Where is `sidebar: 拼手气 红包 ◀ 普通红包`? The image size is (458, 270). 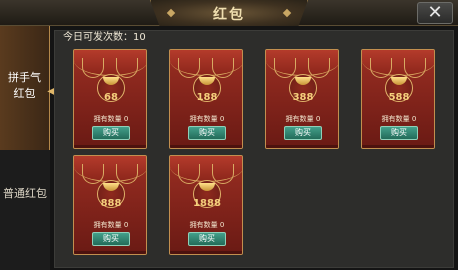 sidebar: 拼手气 红包 ◀ 普通红包 is located at coordinates (27, 148).